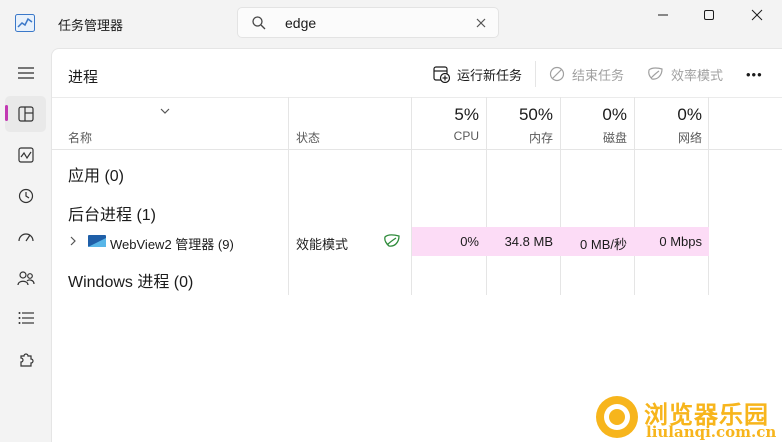 The width and height of the screenshot is (782, 442). Describe the element at coordinates (528, 241) in the screenshot. I see `process-memory: 34.8 MB` at that location.